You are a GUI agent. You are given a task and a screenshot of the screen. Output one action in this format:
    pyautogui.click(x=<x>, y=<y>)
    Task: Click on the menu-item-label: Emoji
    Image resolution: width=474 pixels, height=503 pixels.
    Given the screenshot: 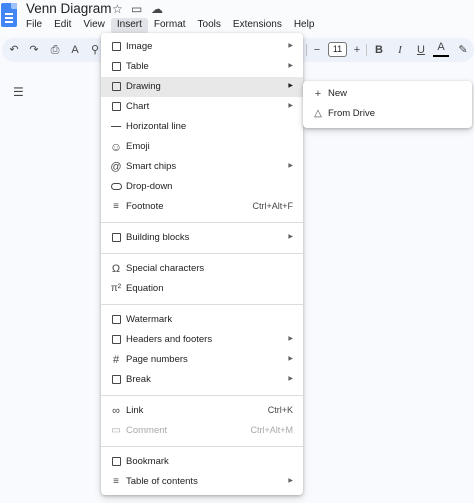 What is the action you would take?
    pyautogui.click(x=138, y=146)
    